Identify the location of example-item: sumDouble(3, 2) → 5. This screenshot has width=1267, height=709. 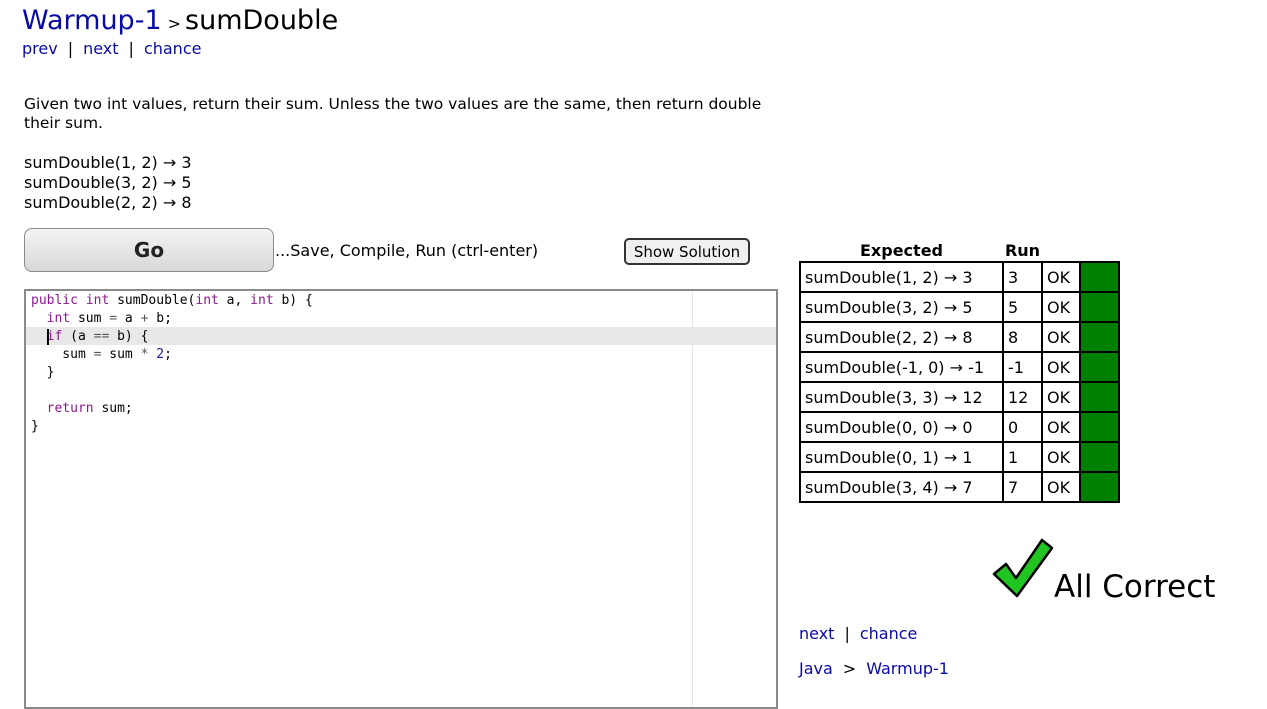
(108, 182).